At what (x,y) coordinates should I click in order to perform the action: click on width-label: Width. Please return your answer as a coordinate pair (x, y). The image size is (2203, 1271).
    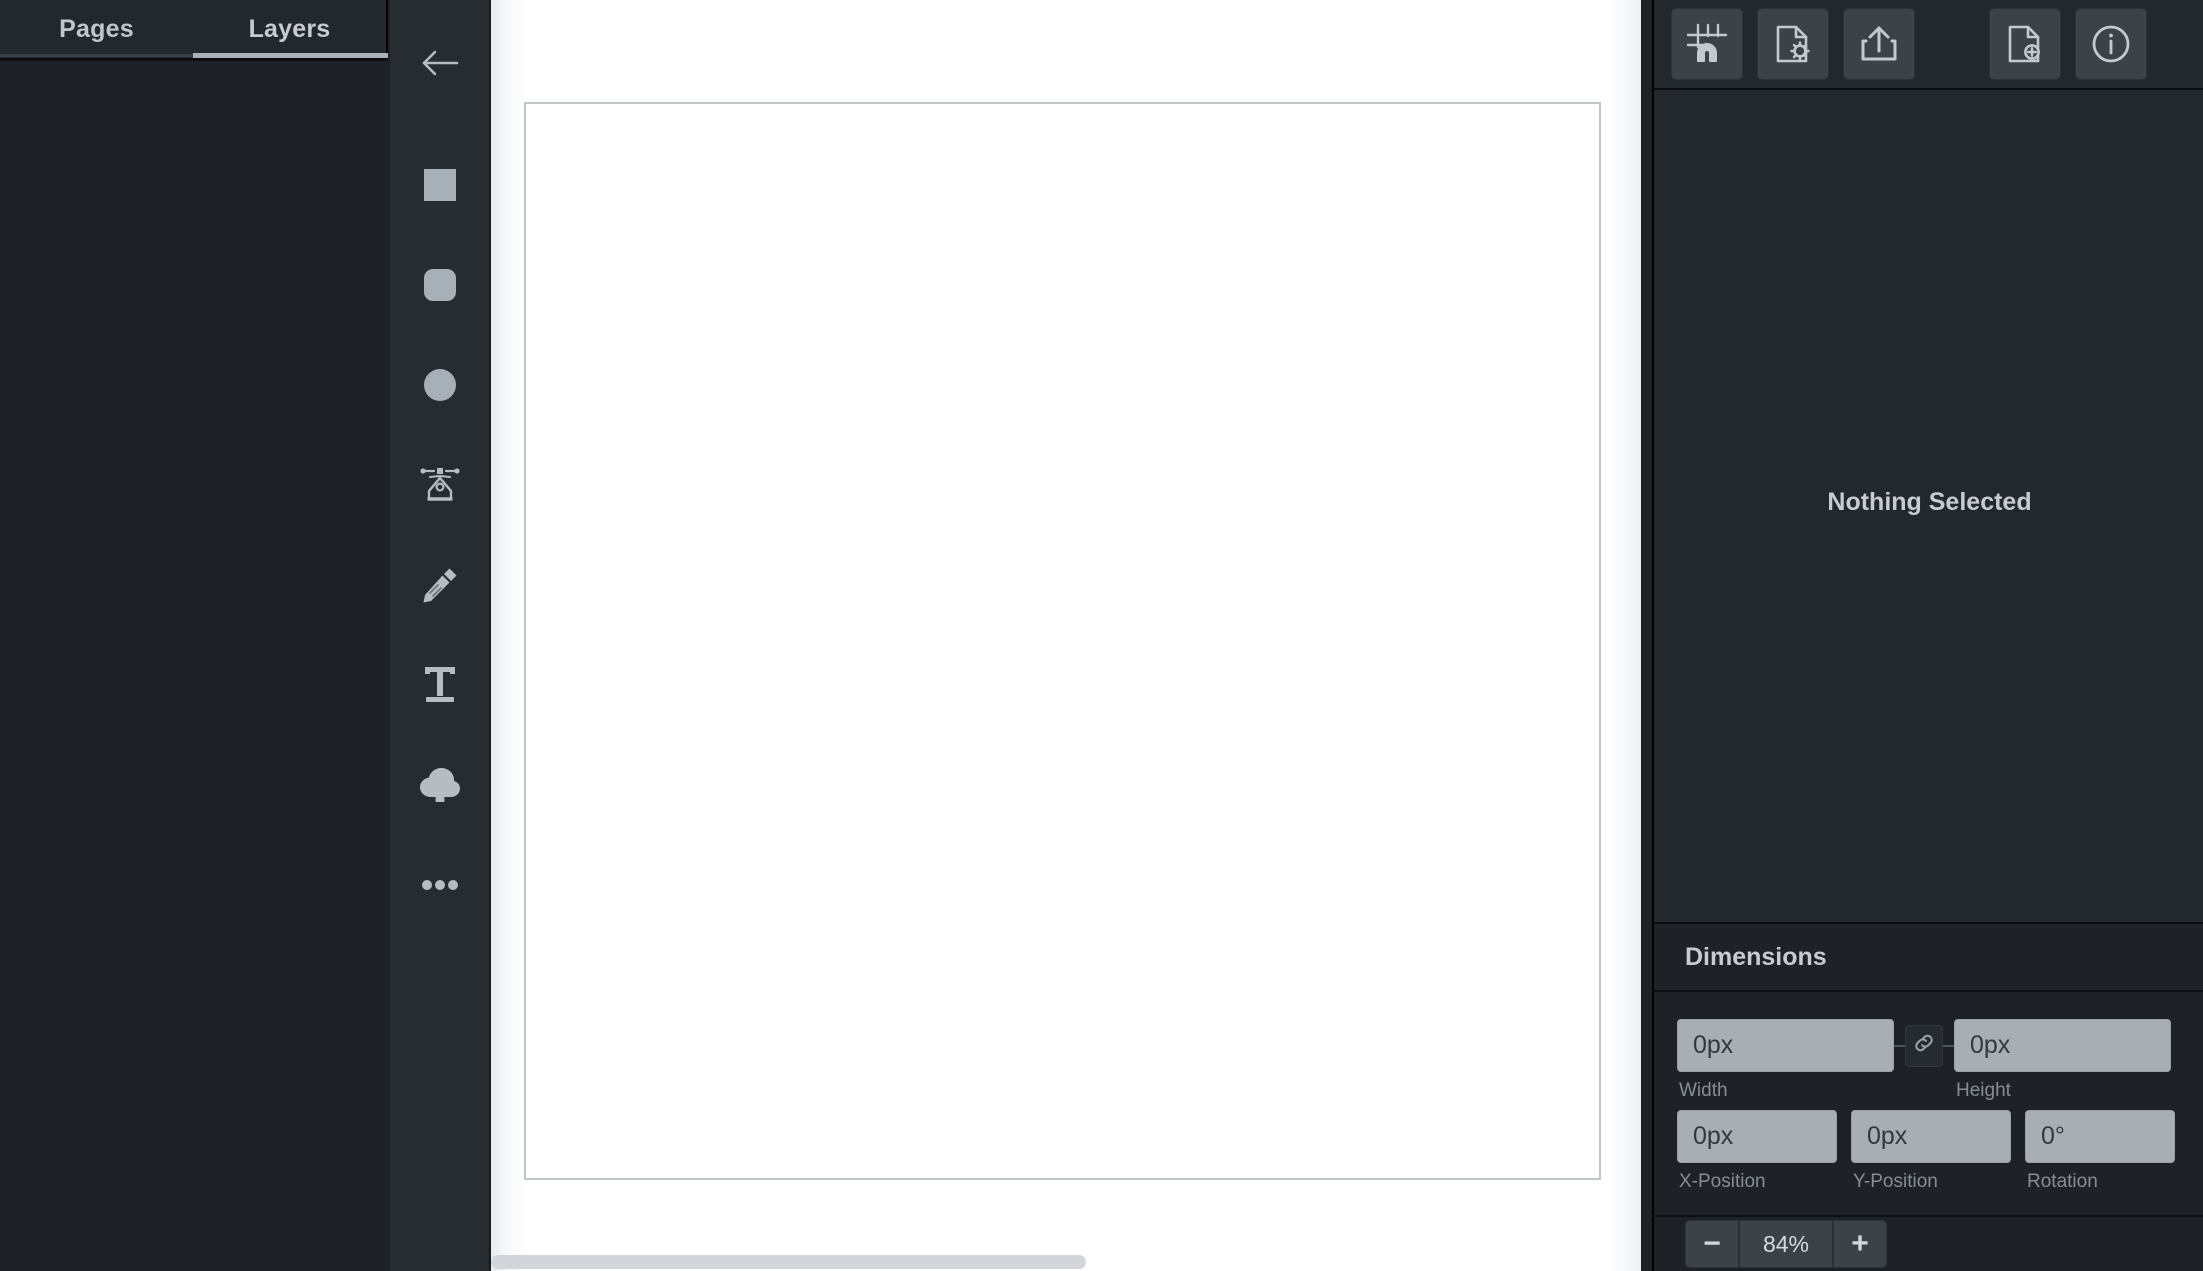
    Looking at the image, I should click on (1703, 1090).